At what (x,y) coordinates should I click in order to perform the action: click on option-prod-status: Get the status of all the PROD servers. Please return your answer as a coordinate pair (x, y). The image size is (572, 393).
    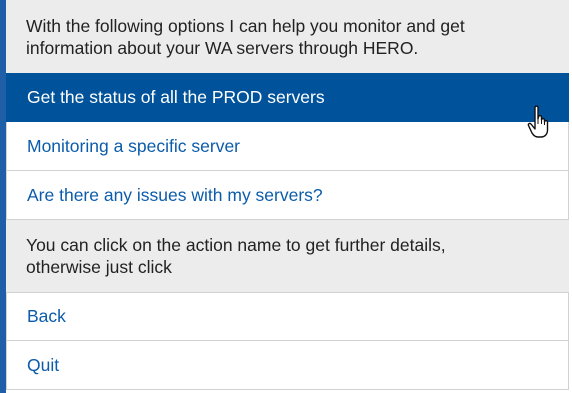
    Looking at the image, I should click on (287, 97).